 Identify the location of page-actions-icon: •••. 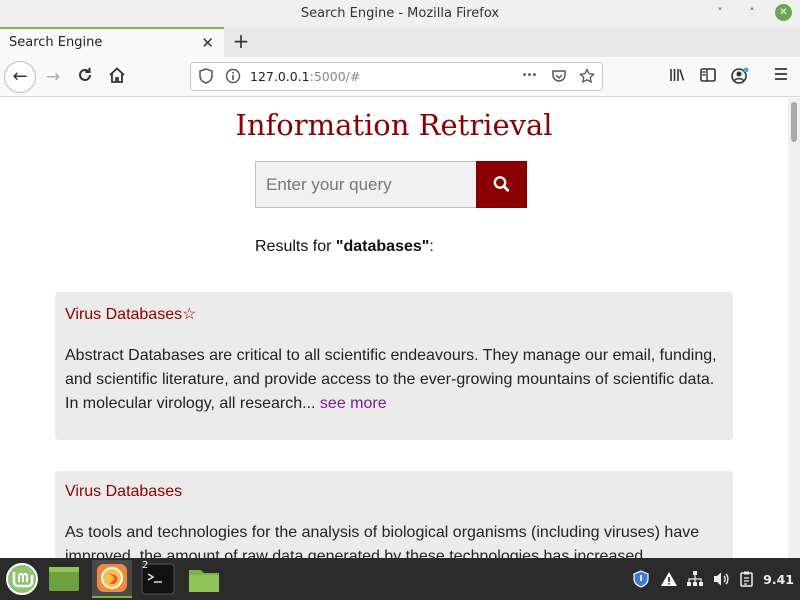
(529, 76).